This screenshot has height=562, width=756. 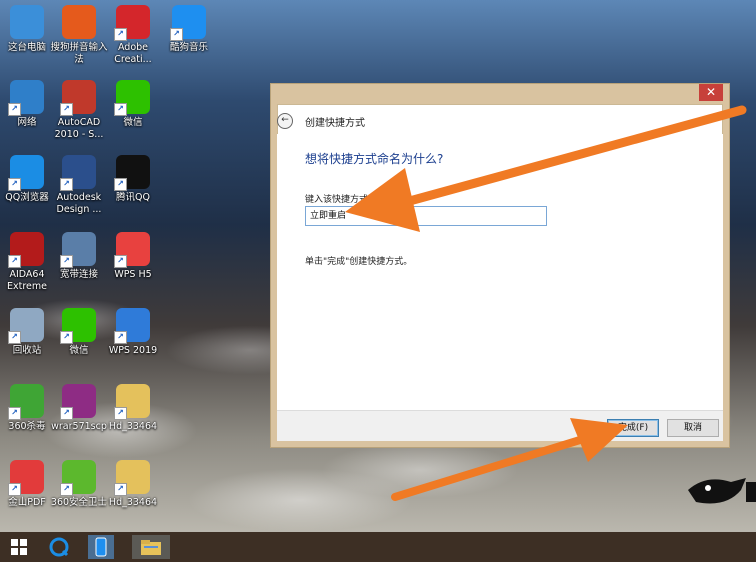 What do you see at coordinates (633, 428) in the screenshot?
I see `finish-button: 完成(F)` at bounding box center [633, 428].